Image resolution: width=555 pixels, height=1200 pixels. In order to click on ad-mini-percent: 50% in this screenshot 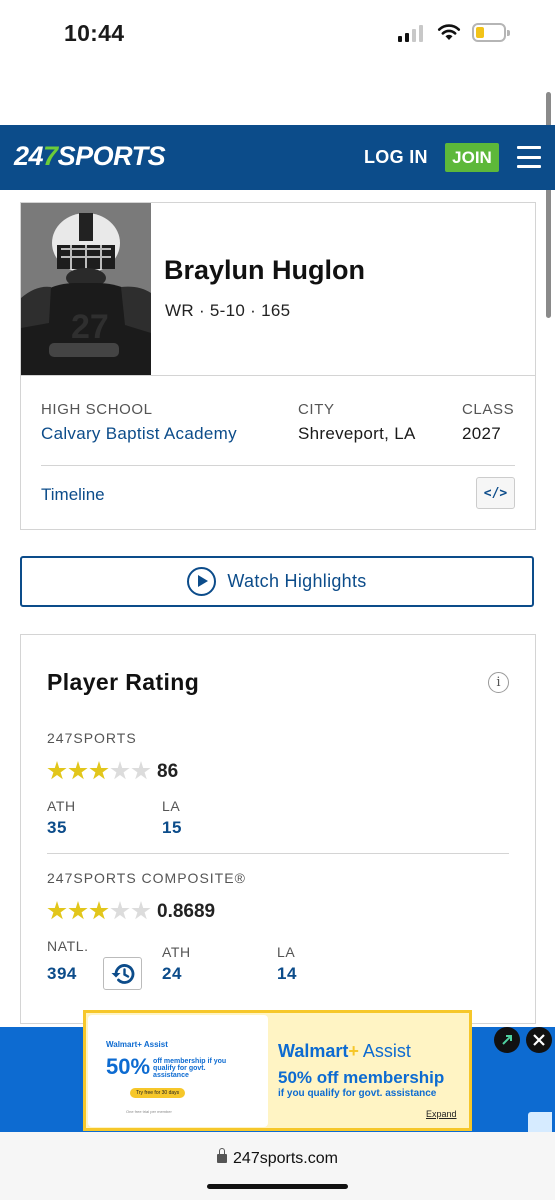, I will do `click(128, 1066)`.